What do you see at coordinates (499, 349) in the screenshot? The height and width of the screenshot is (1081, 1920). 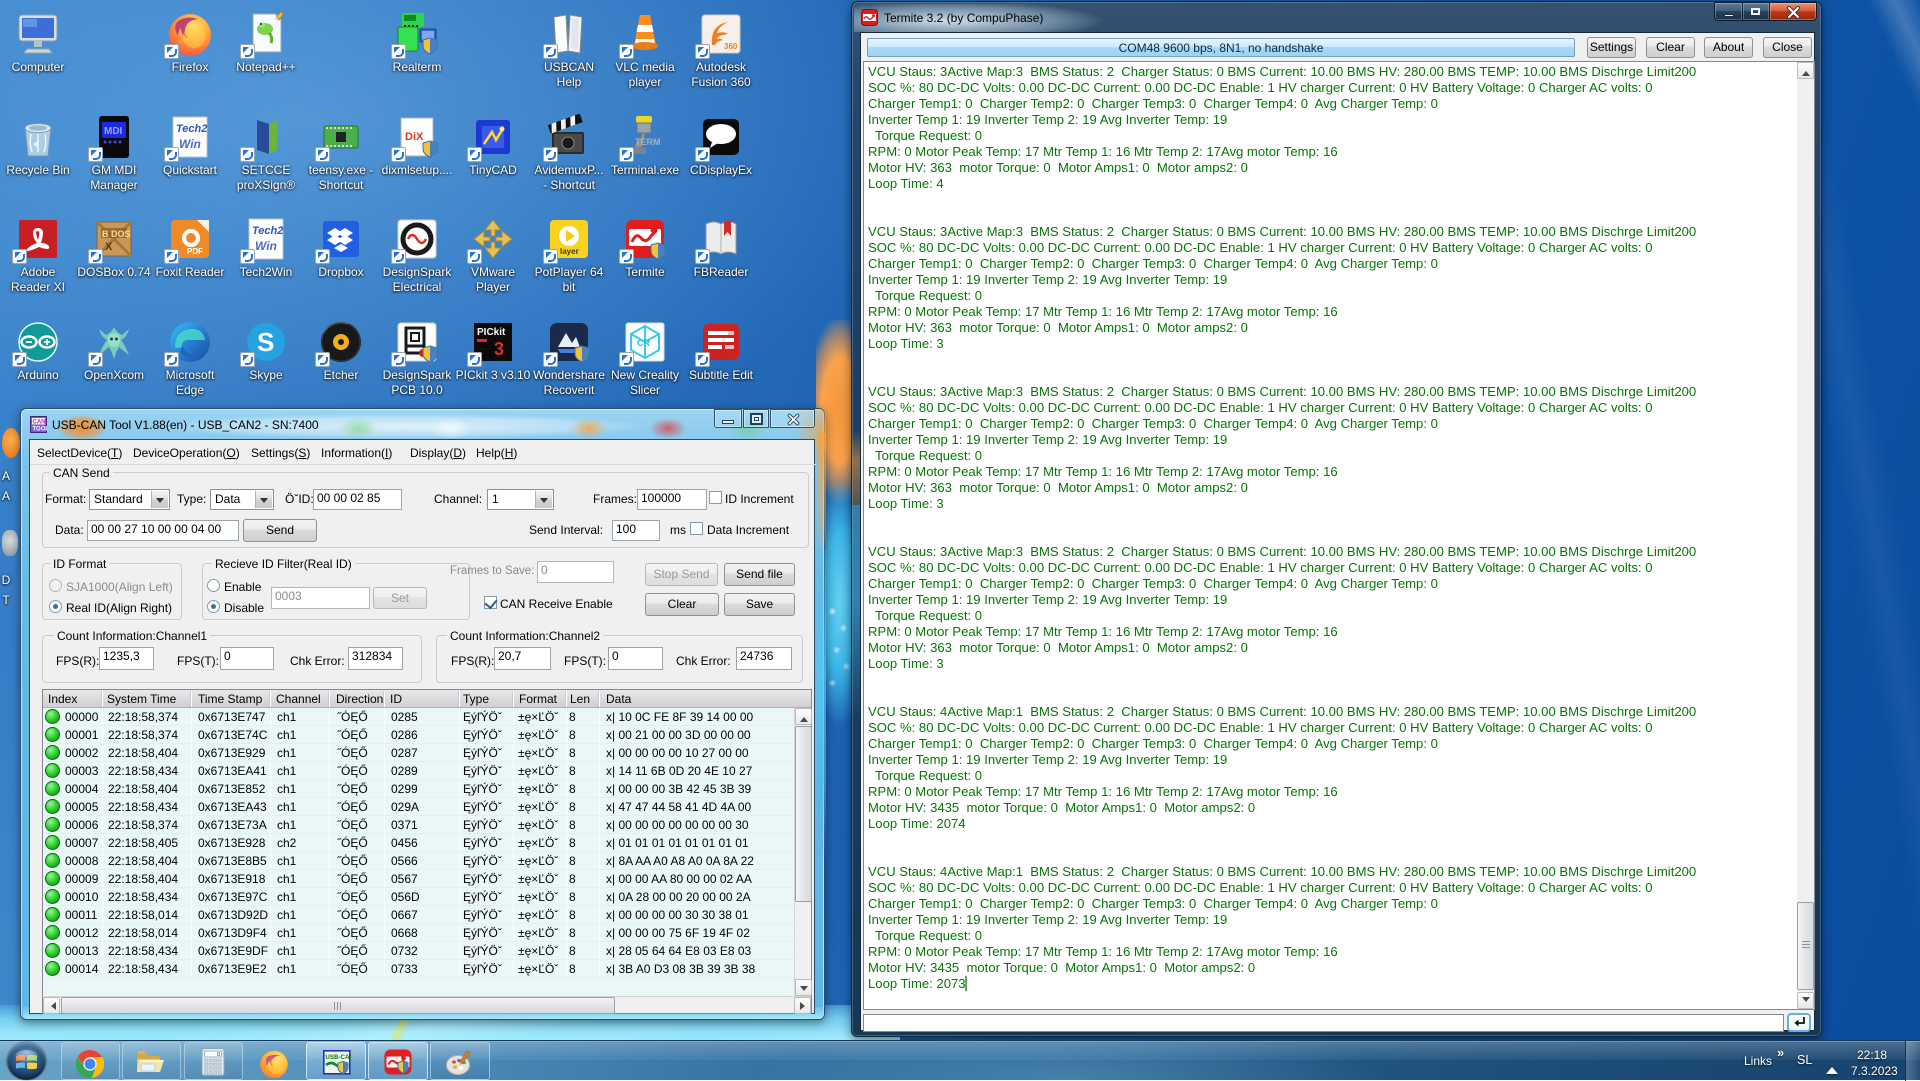 I see `svg-text: 3` at bounding box center [499, 349].